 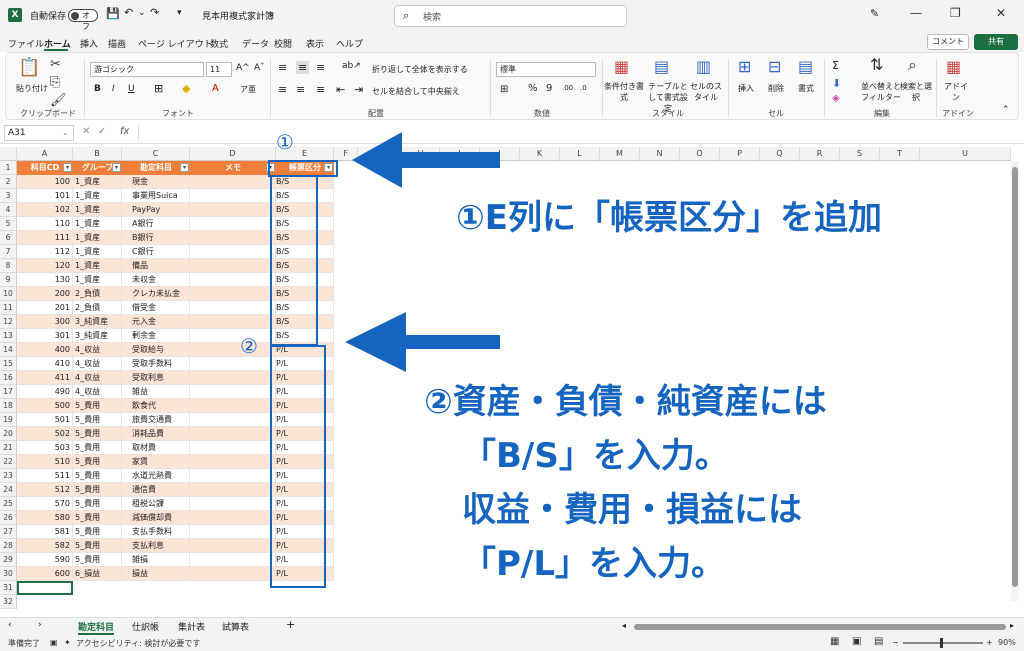 What do you see at coordinates (272, 14) in the screenshot?
I see `filename-chevron-down-icon: ⌄` at bounding box center [272, 14].